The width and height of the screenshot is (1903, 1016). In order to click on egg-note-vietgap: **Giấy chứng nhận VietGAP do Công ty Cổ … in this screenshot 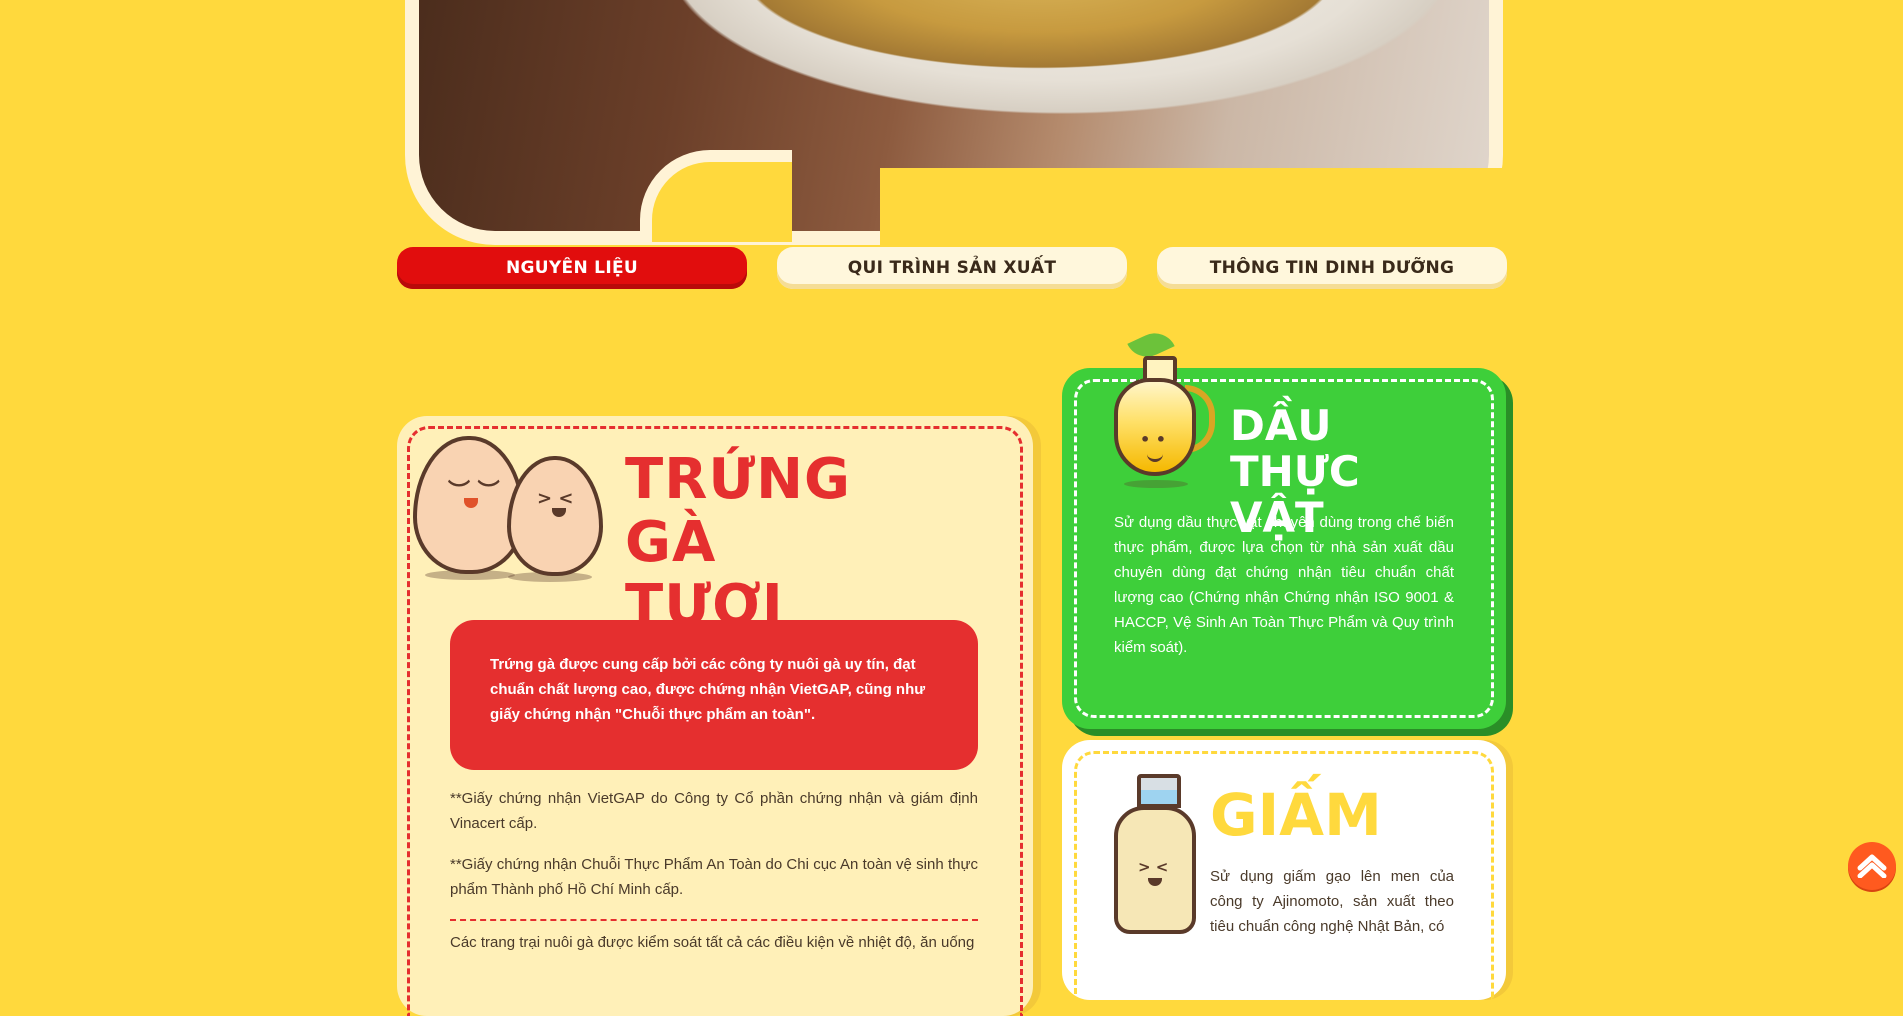, I will do `click(714, 811)`.